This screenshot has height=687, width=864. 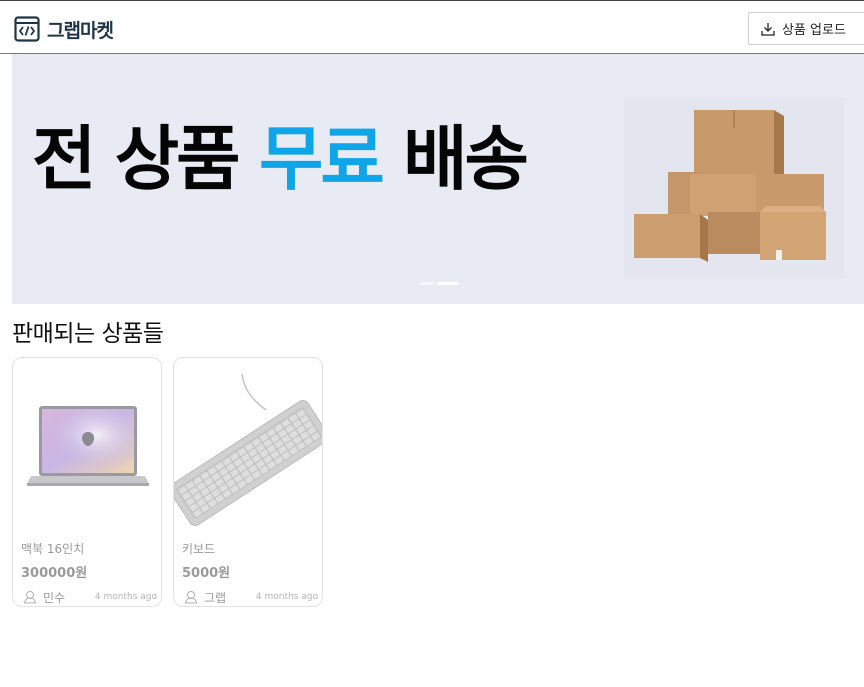 I want to click on banner-headline: 전 상품 무료 배송, so click(x=280, y=159).